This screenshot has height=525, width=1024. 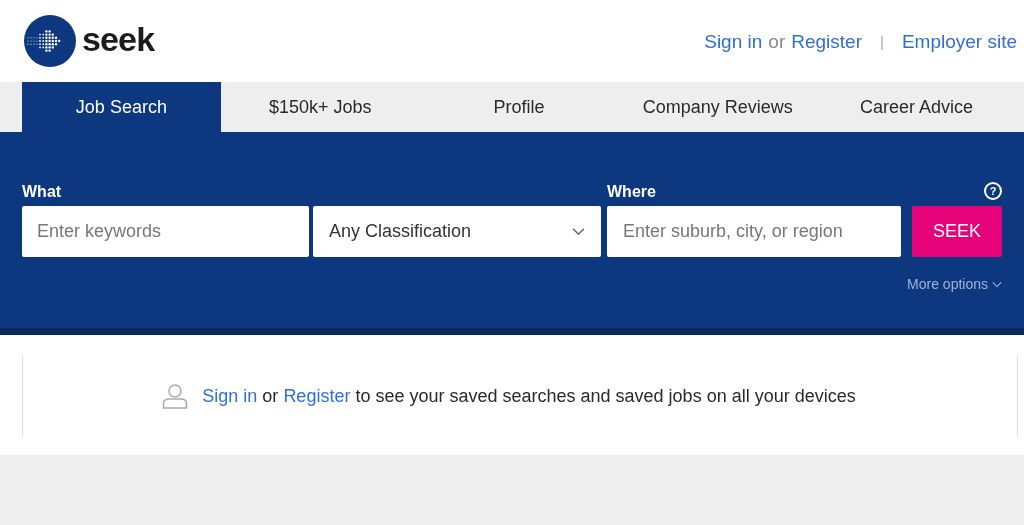 What do you see at coordinates (733, 42) in the screenshot?
I see `header-link: Sign in` at bounding box center [733, 42].